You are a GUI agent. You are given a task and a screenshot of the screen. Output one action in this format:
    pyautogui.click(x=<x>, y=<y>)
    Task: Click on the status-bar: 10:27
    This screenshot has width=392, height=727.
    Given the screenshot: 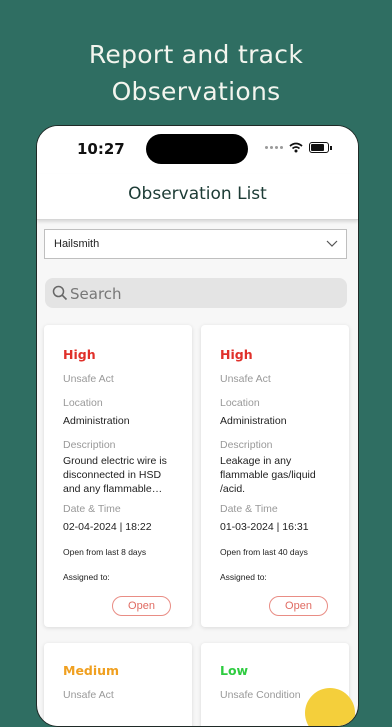 What is the action you would take?
    pyautogui.click(x=197, y=150)
    